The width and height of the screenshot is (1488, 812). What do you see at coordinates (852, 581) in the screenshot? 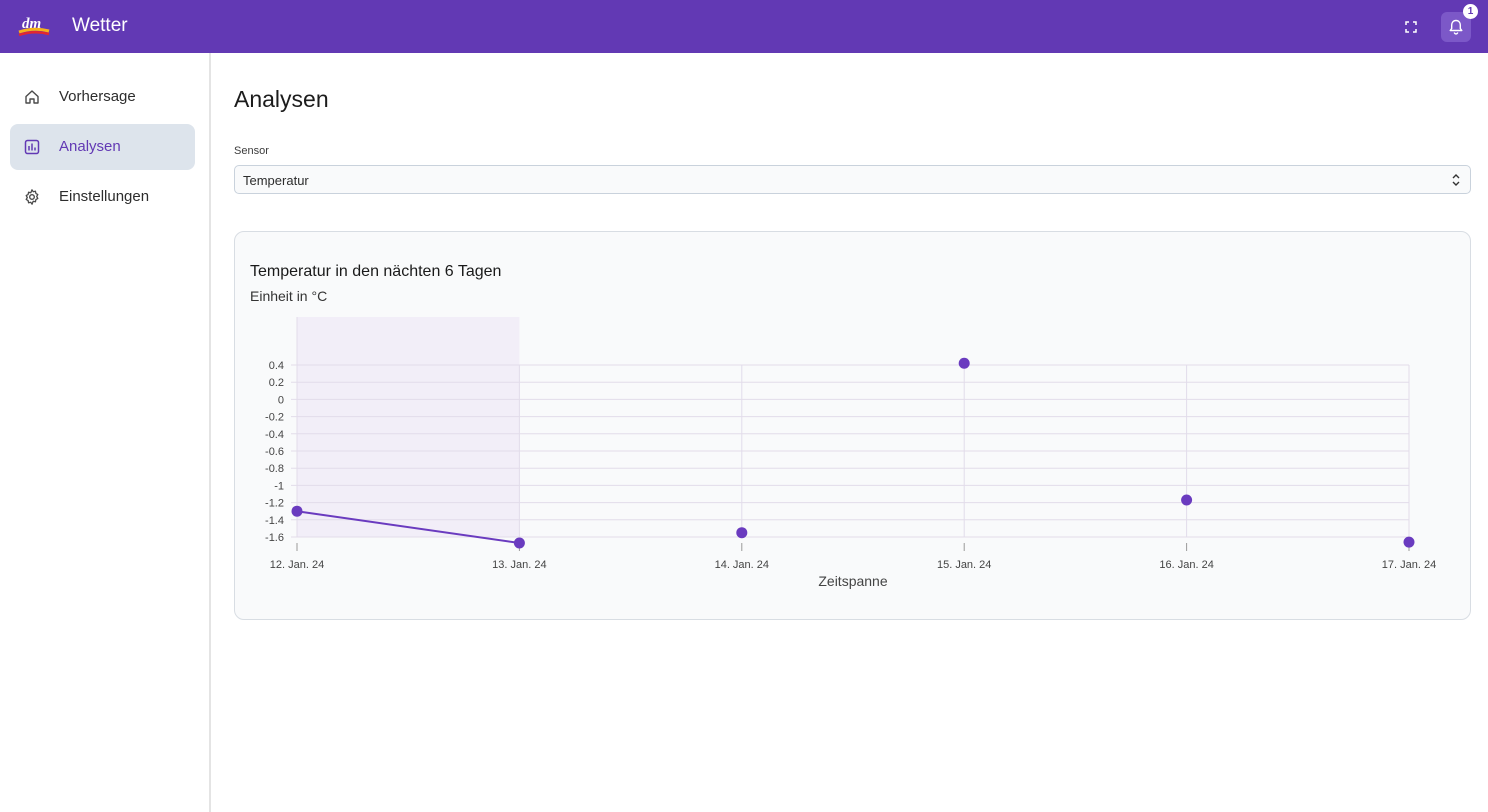
I see `x-axis-title: Zeitspanne` at bounding box center [852, 581].